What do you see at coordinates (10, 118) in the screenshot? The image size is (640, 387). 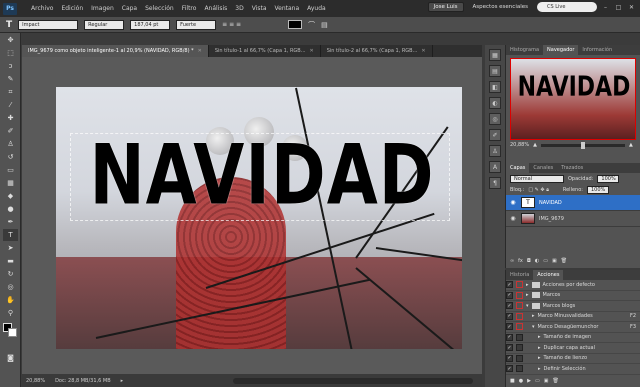 I see `healing-tool-icon: ✚` at bounding box center [10, 118].